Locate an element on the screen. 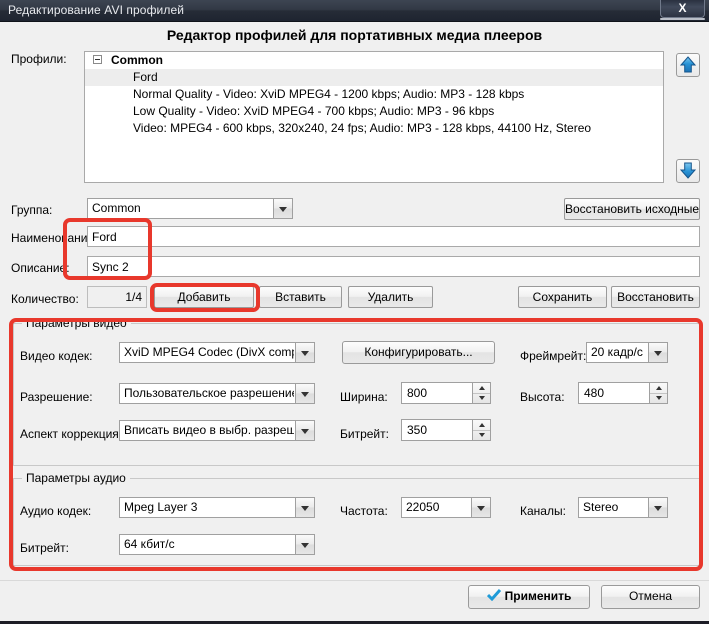 This screenshot has height=624, width=709. restore-button: Восстановить is located at coordinates (655, 297).